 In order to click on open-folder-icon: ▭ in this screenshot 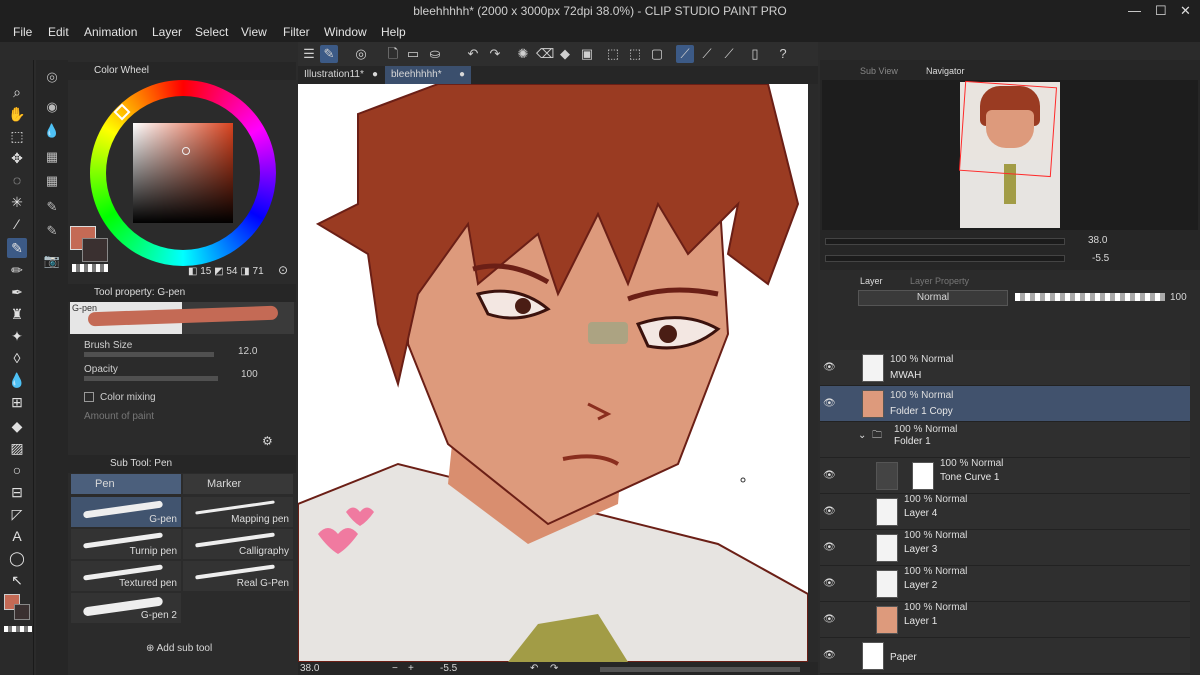, I will do `click(413, 54)`.